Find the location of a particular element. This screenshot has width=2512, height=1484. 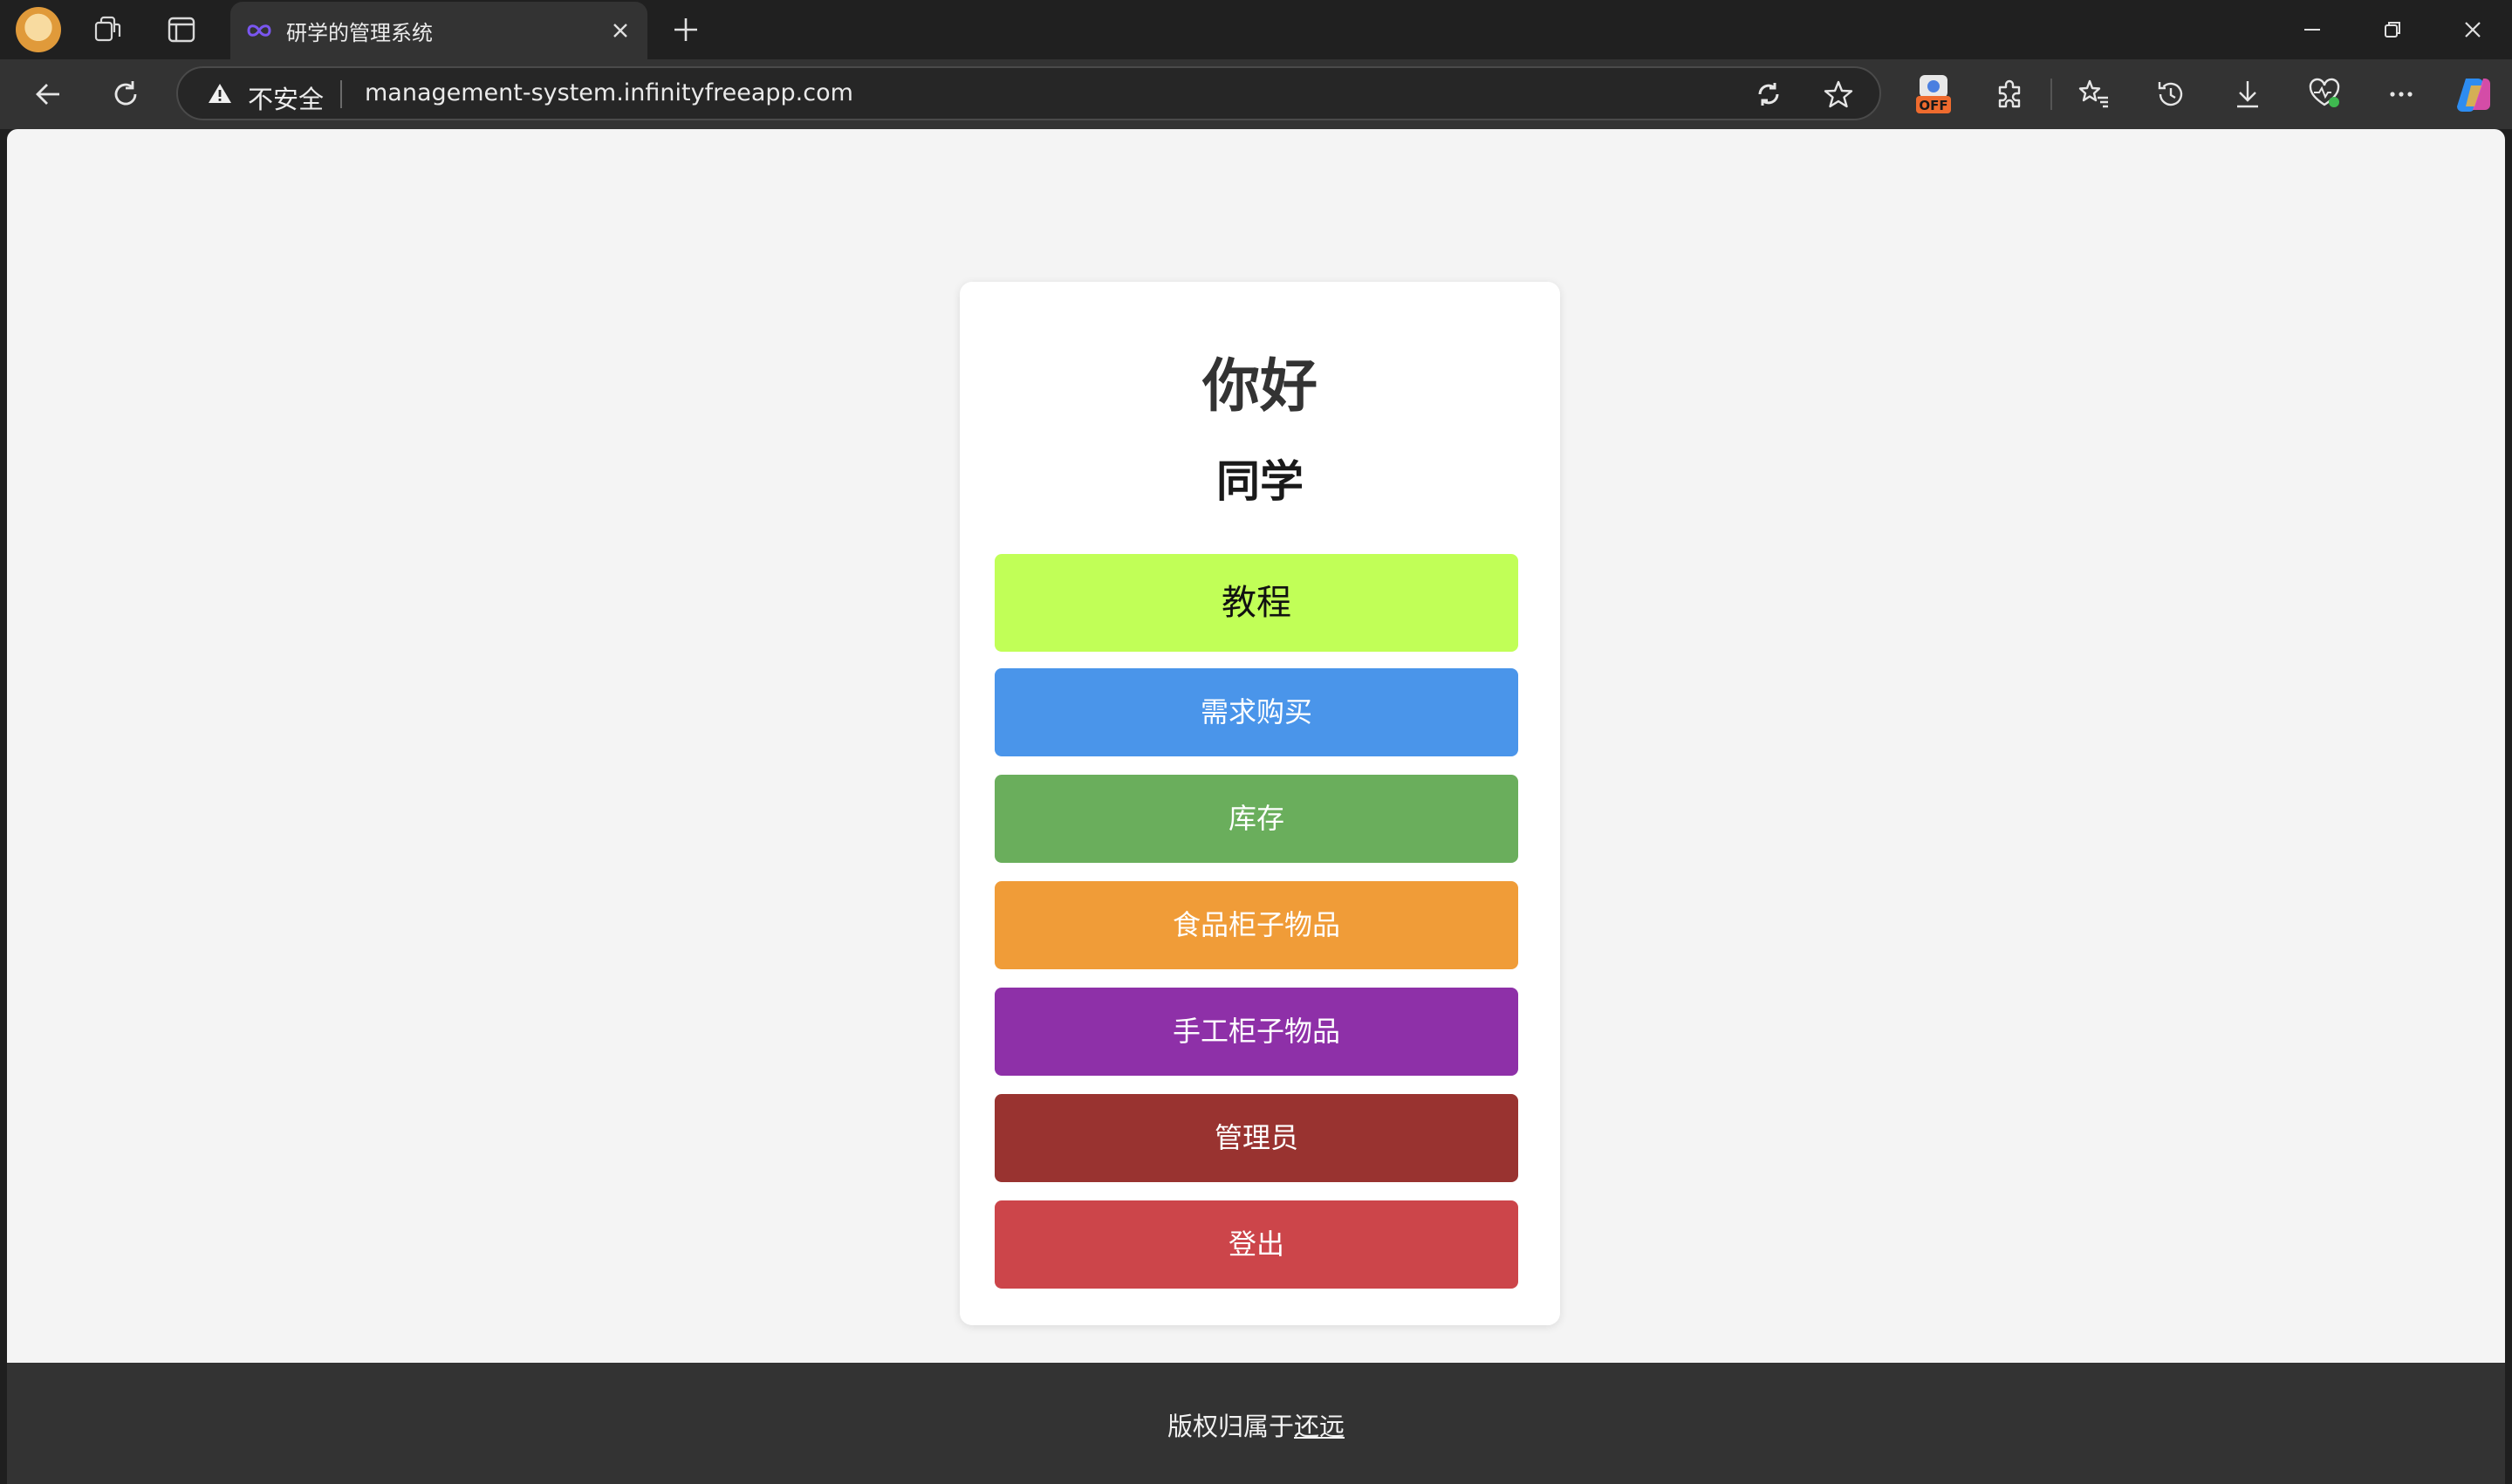

restore-icon is located at coordinates (2392, 29).